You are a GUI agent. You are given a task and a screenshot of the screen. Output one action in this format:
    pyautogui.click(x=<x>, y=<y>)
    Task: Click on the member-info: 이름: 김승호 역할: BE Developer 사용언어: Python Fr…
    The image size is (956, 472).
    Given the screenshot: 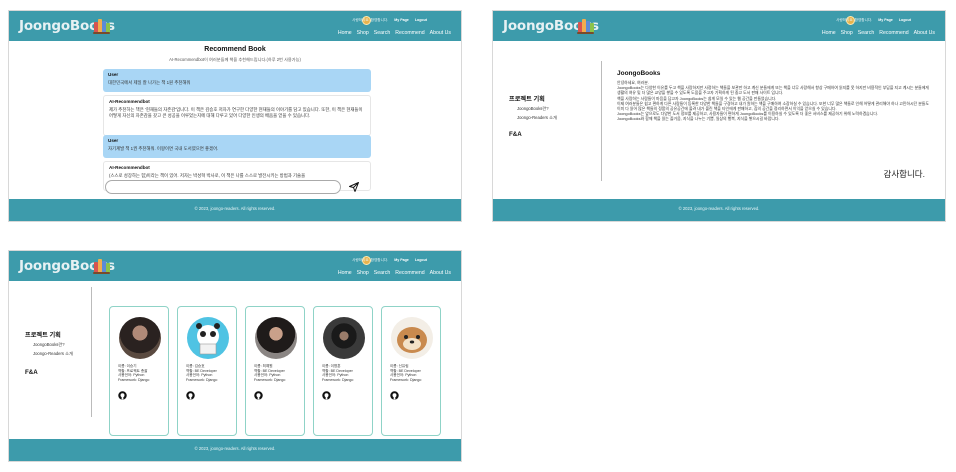 What is the action you would take?
    pyautogui.click(x=202, y=373)
    